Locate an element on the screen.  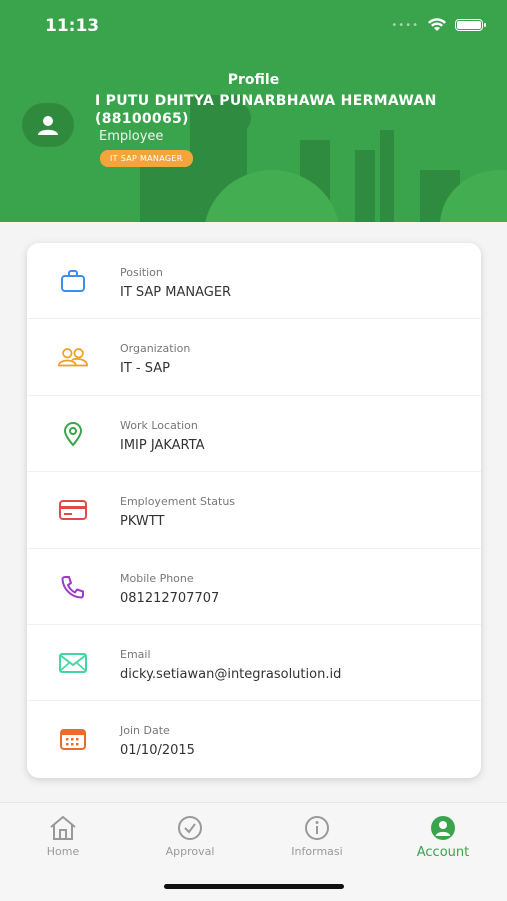
location-pin-icon is located at coordinates (73, 434).